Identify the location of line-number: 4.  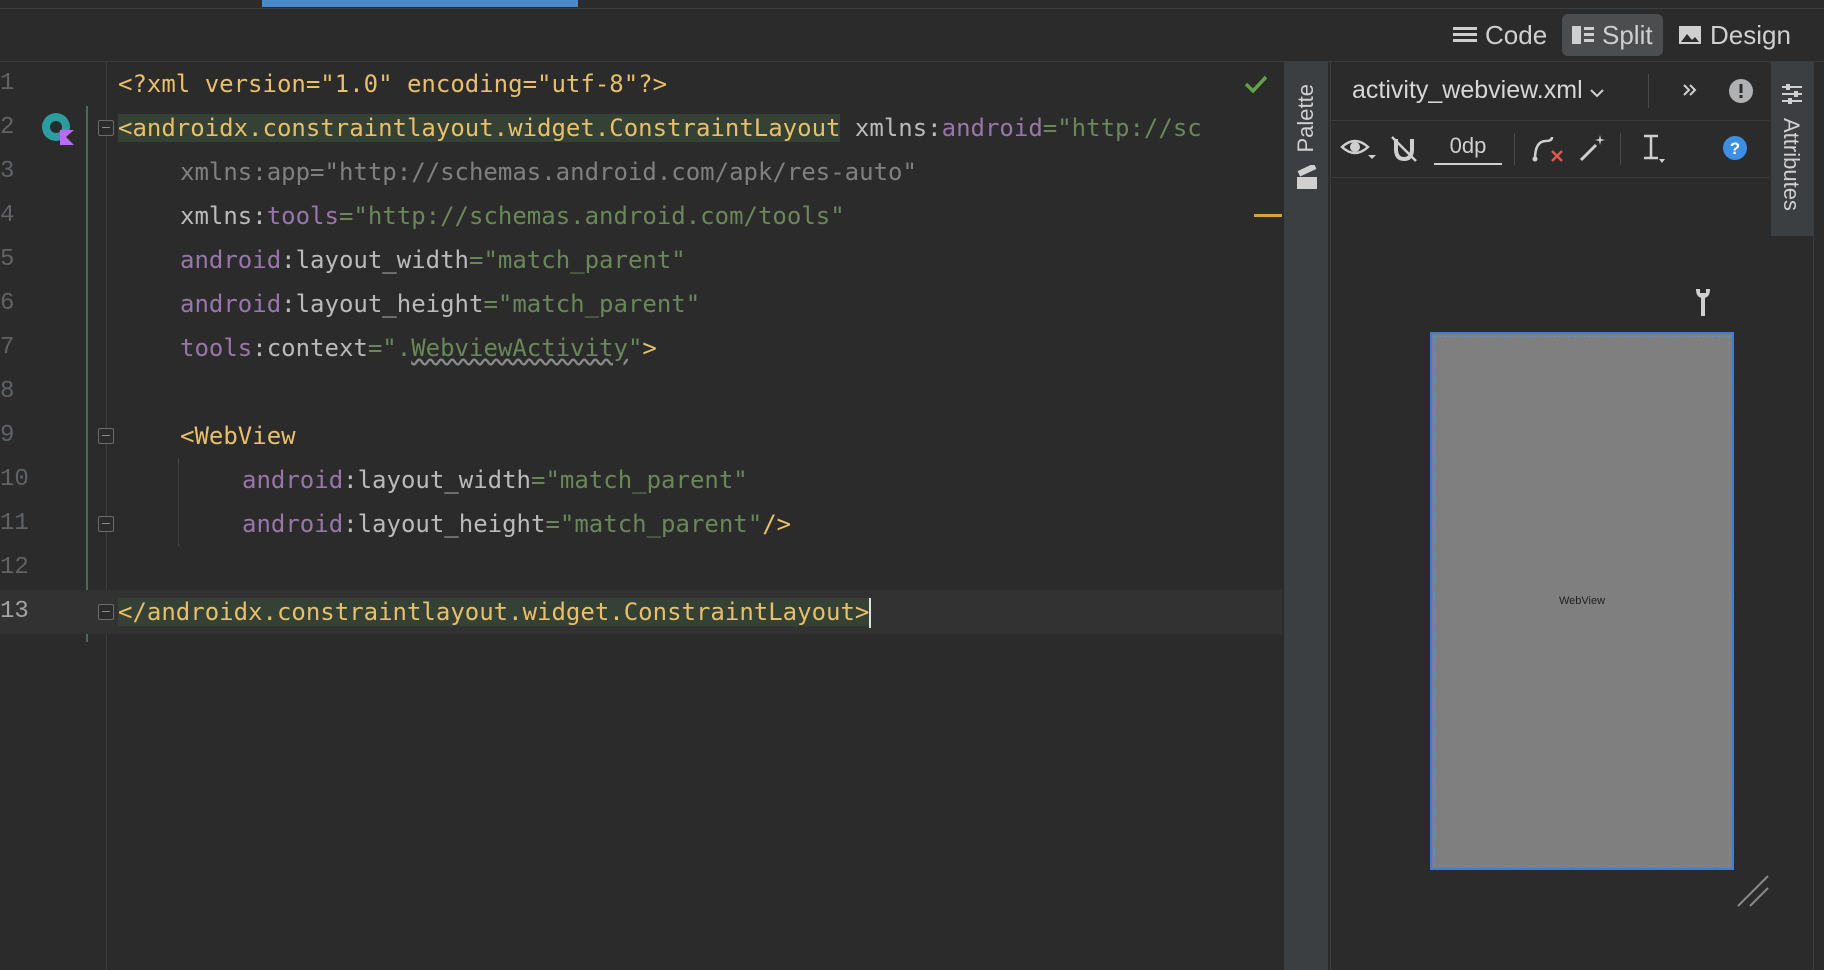
(7, 215).